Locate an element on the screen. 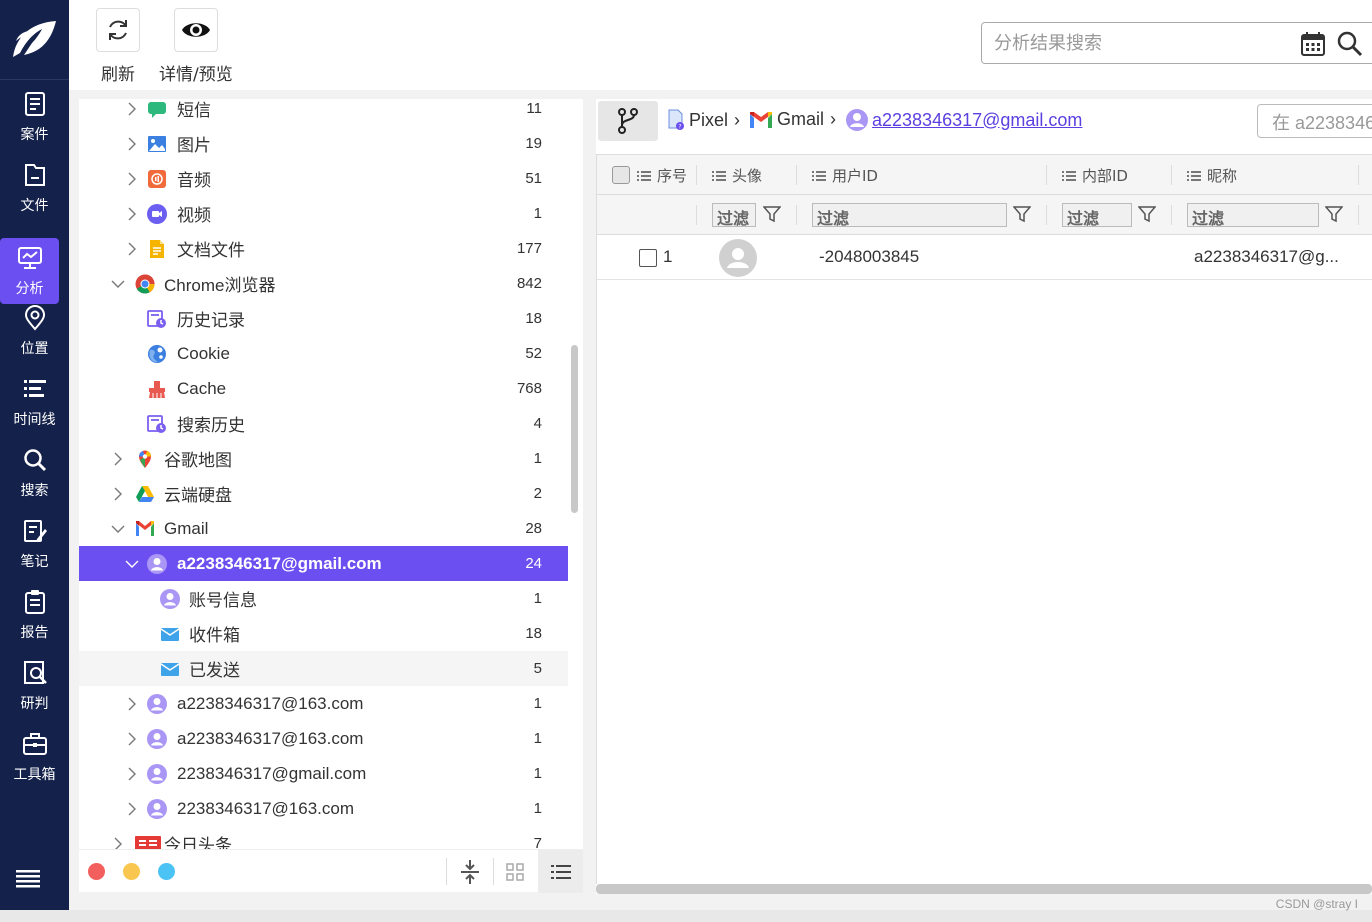 Image resolution: width=1372 pixels, height=922 pixels. nav-item-toolbox: 工具箱 is located at coordinates (34, 757).